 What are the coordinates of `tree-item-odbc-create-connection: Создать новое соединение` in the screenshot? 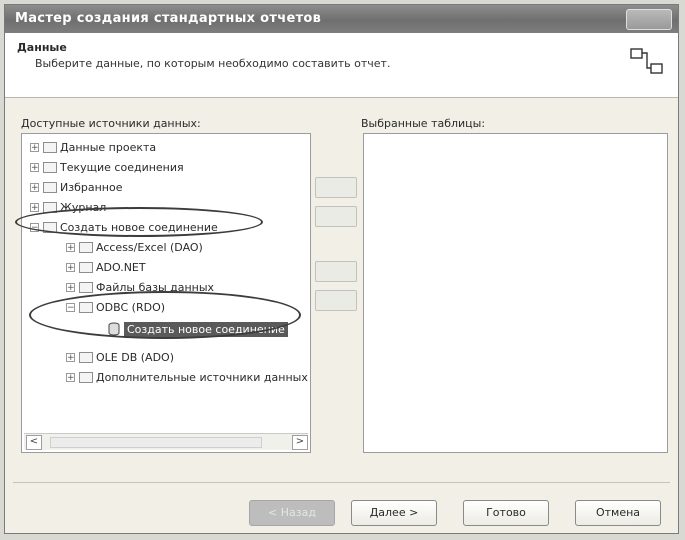 It's located at (198, 329).